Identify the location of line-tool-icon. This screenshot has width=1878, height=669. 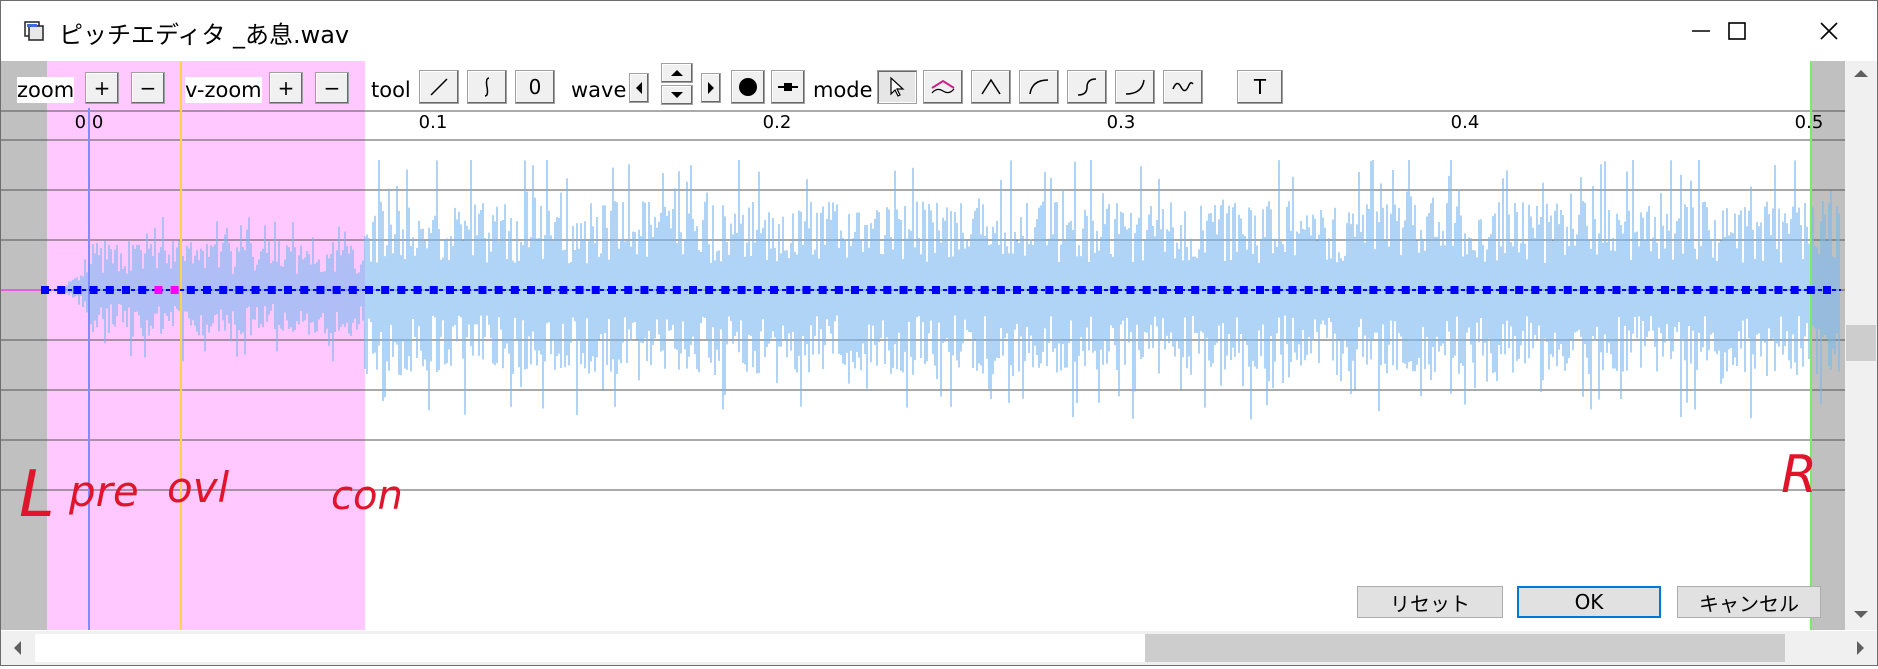
(439, 87).